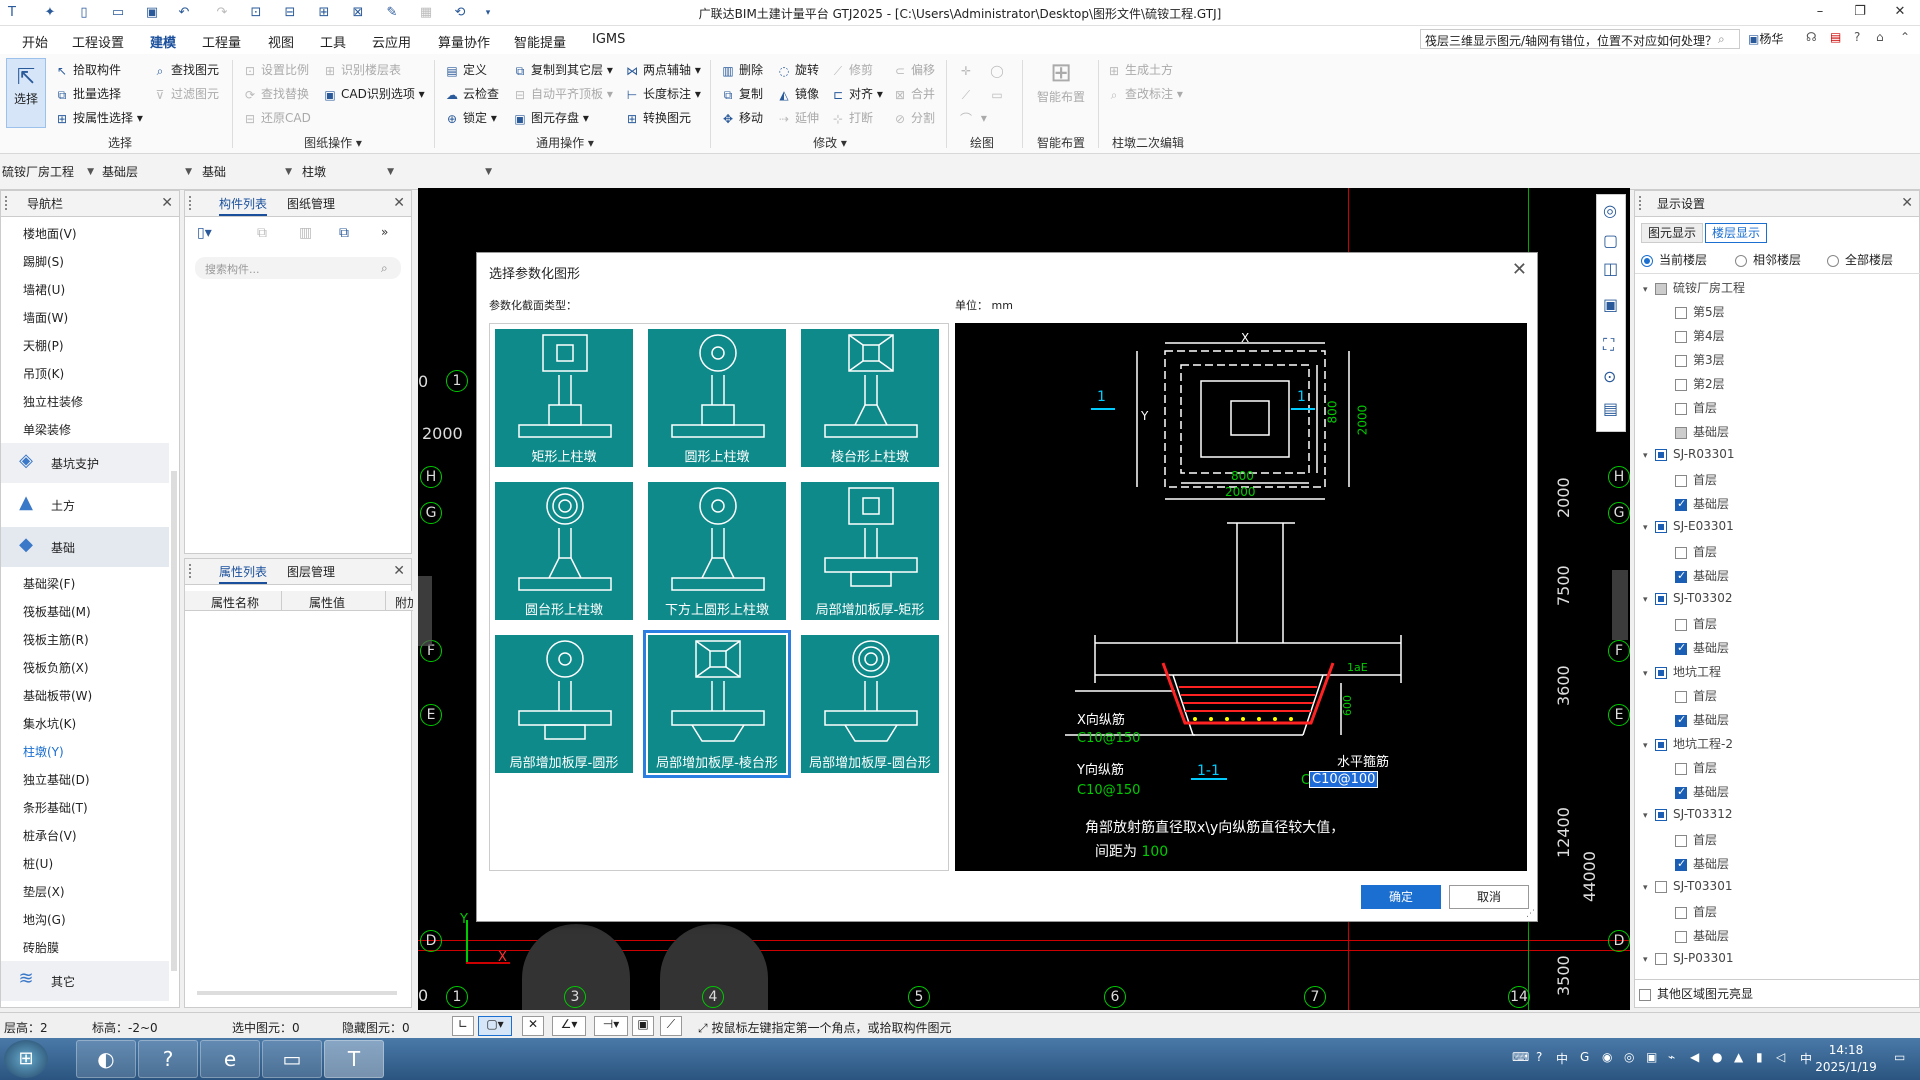 The image size is (1920, 1080). What do you see at coordinates (851, 118) in the screenshot?
I see `break-button: ⊹ 打断` at bounding box center [851, 118].